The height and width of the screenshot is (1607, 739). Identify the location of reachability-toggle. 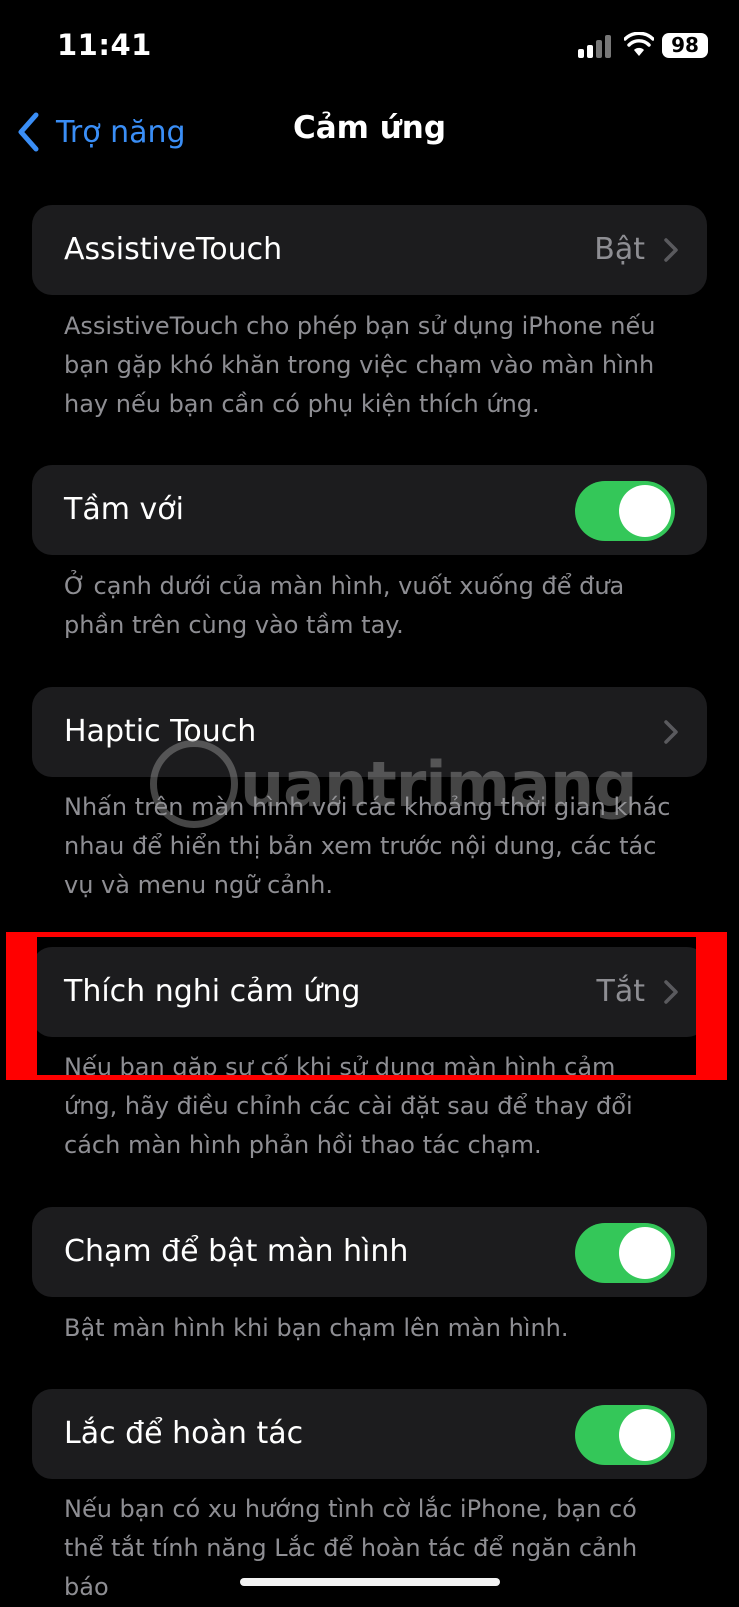
(625, 511).